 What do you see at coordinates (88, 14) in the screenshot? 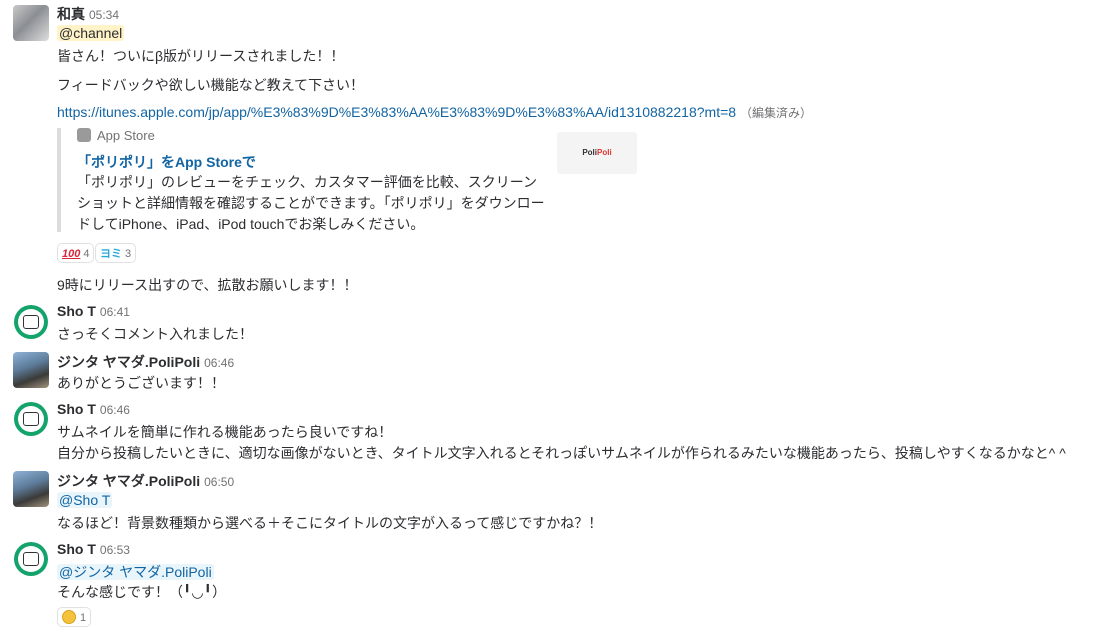
I see `message-author: 和真 05:34` at bounding box center [88, 14].